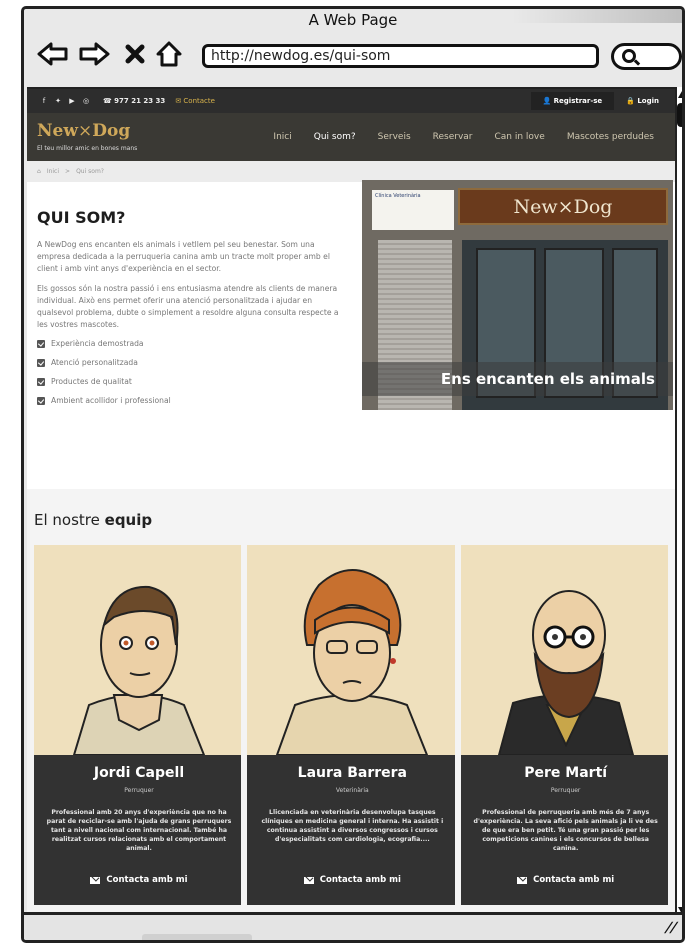  What do you see at coordinates (58, 101) in the screenshot?
I see `twitter-icon: ✦` at bounding box center [58, 101].